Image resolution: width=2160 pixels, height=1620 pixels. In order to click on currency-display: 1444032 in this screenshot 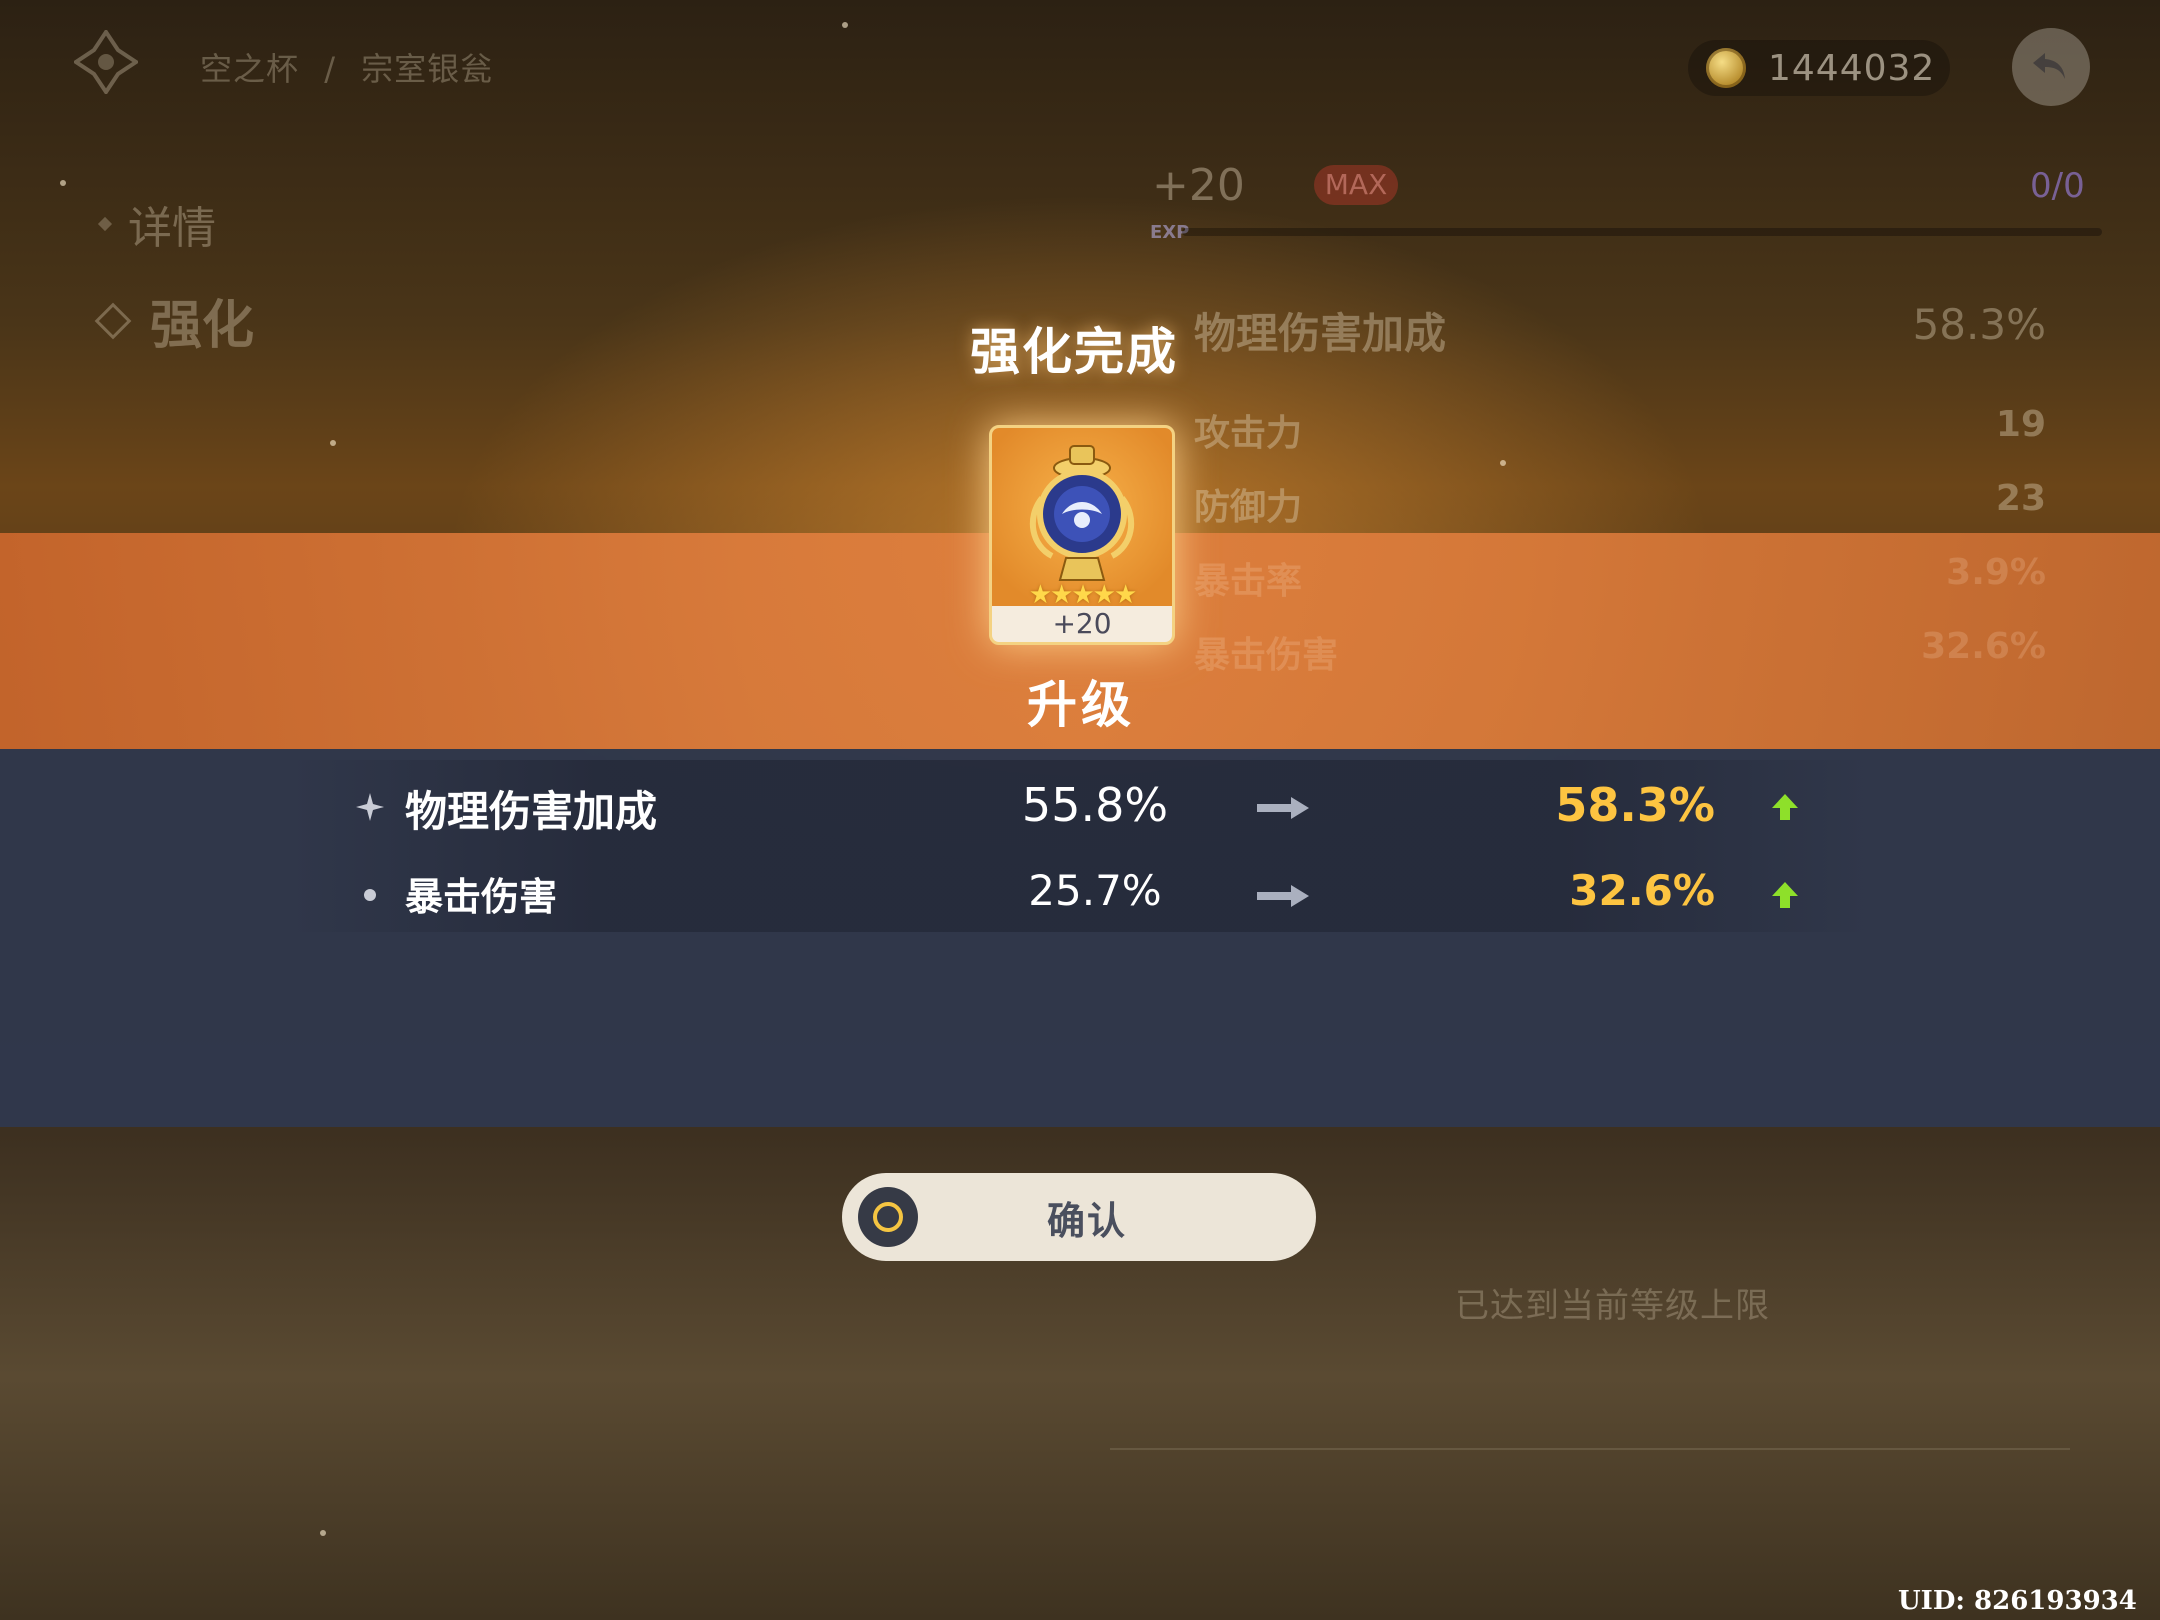, I will do `click(1819, 68)`.